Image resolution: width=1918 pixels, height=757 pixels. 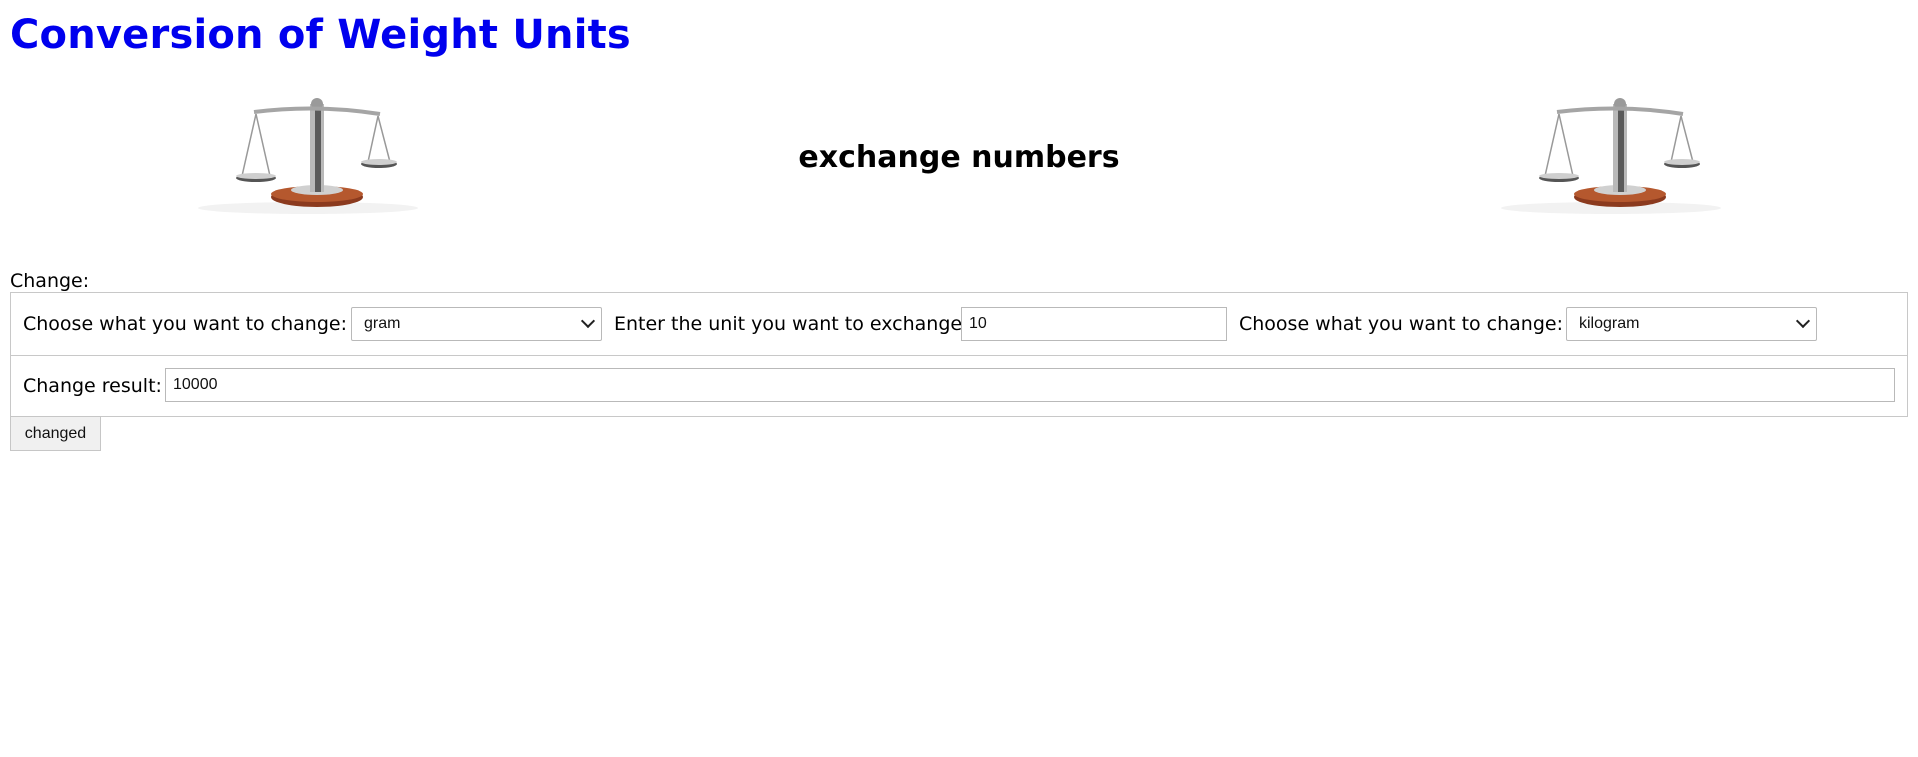 What do you see at coordinates (50, 281) in the screenshot?
I see `change-label: Change:` at bounding box center [50, 281].